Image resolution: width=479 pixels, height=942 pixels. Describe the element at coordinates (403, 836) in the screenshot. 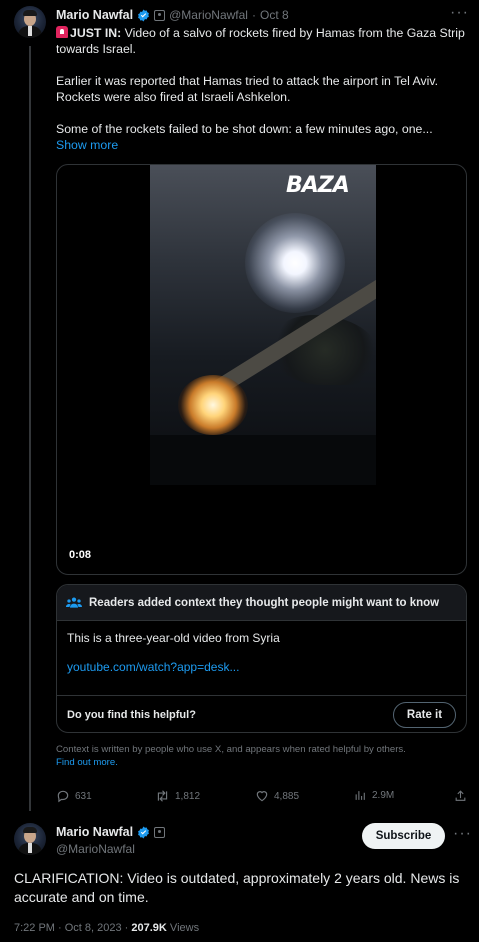

I see `subscribe-button: Subscribe` at that location.